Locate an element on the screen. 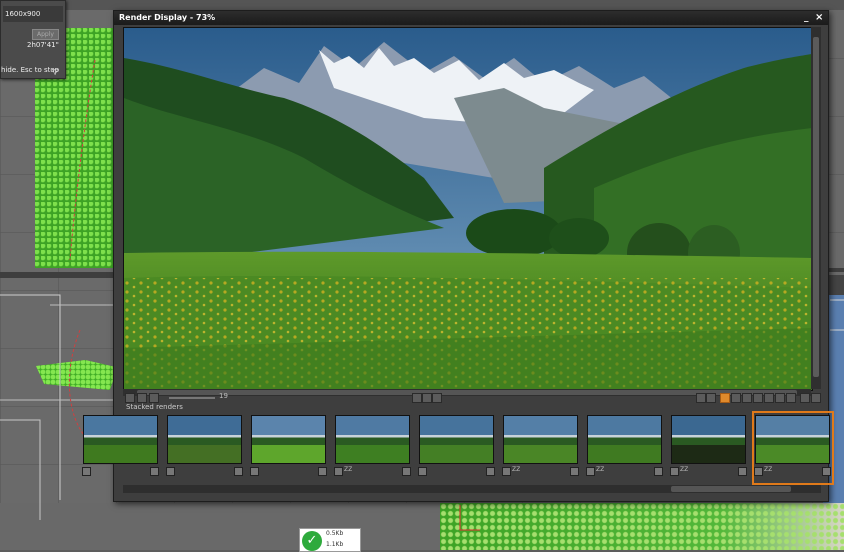 This screenshot has width=844, height=552. save-render-icon is located at coordinates (142, 398).